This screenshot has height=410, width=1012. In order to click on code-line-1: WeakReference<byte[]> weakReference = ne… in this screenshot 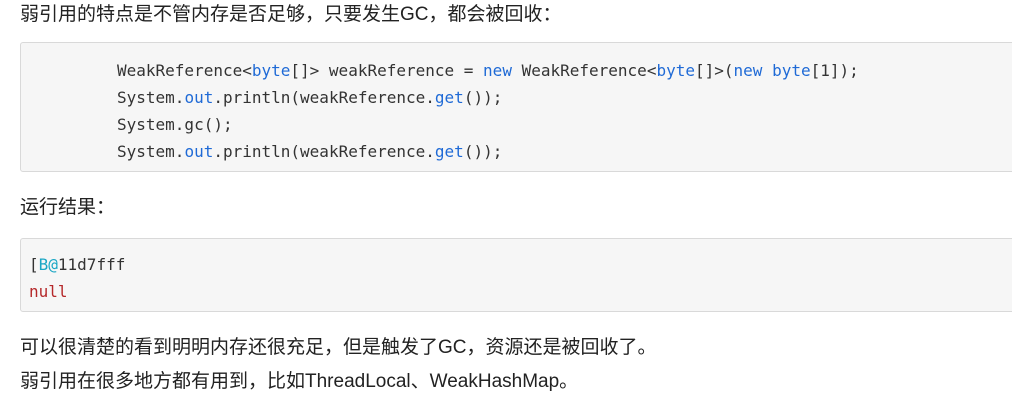, I will do `click(564, 70)`.